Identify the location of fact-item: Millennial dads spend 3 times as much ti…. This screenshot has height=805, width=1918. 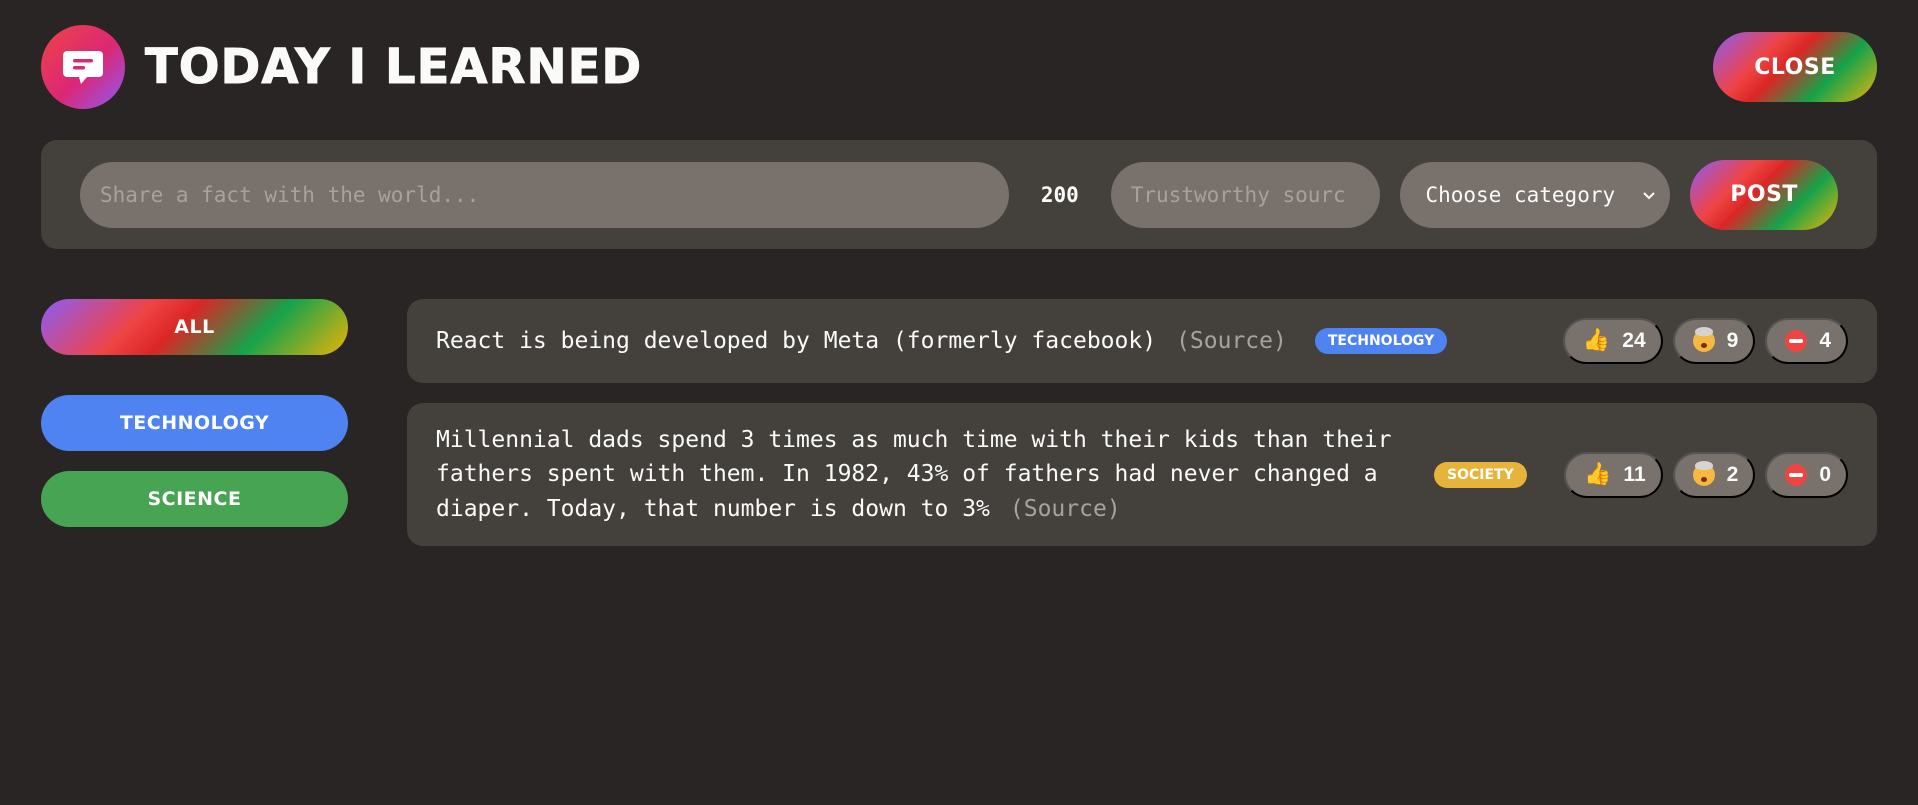
(1142, 474).